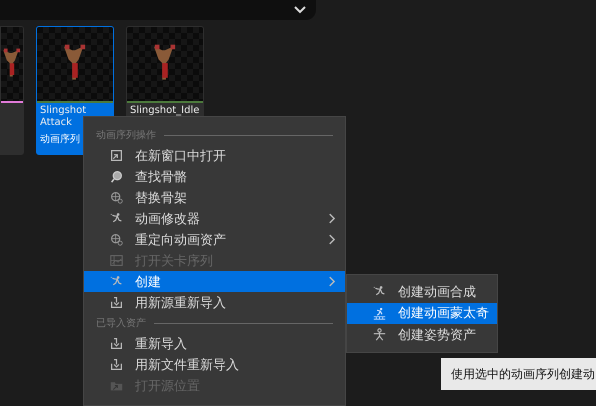 The image size is (596, 406). I want to click on chevron-down-icon, so click(300, 10).